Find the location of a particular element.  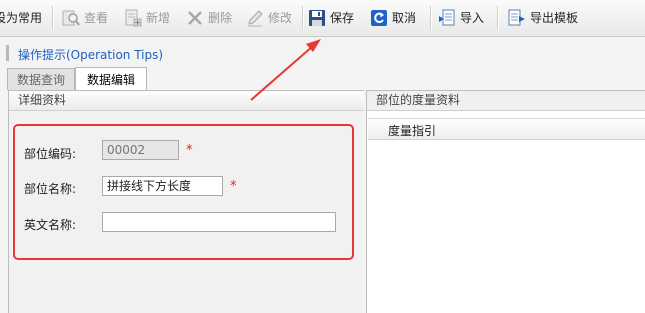

delete-label: 删除 is located at coordinates (220, 18).